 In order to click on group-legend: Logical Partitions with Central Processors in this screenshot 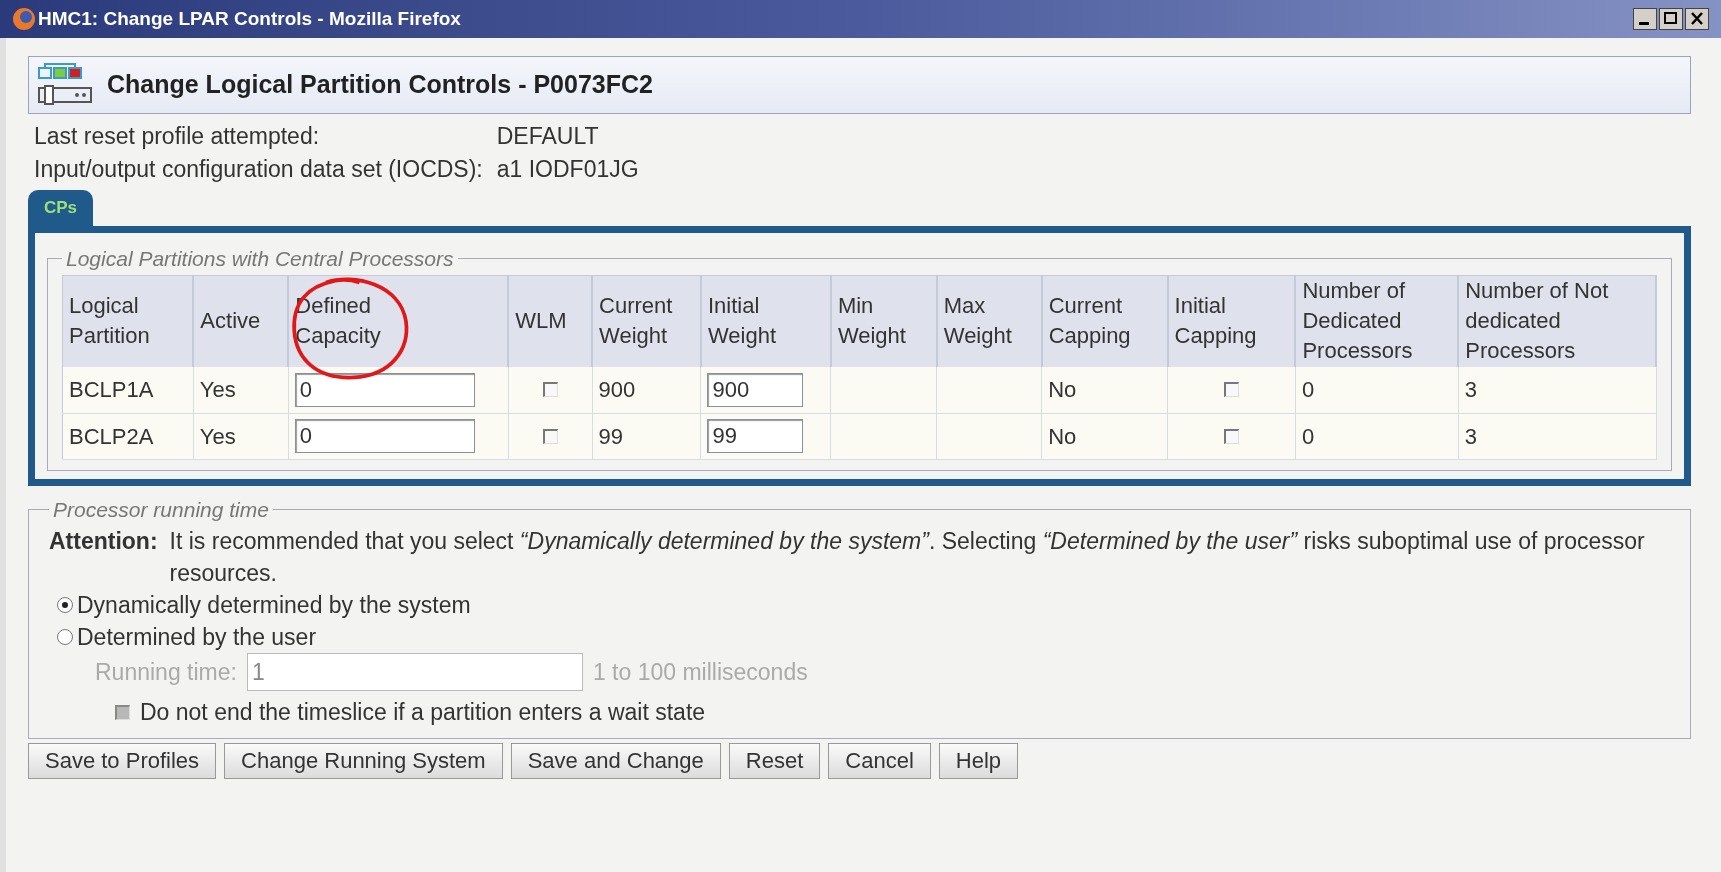, I will do `click(260, 259)`.